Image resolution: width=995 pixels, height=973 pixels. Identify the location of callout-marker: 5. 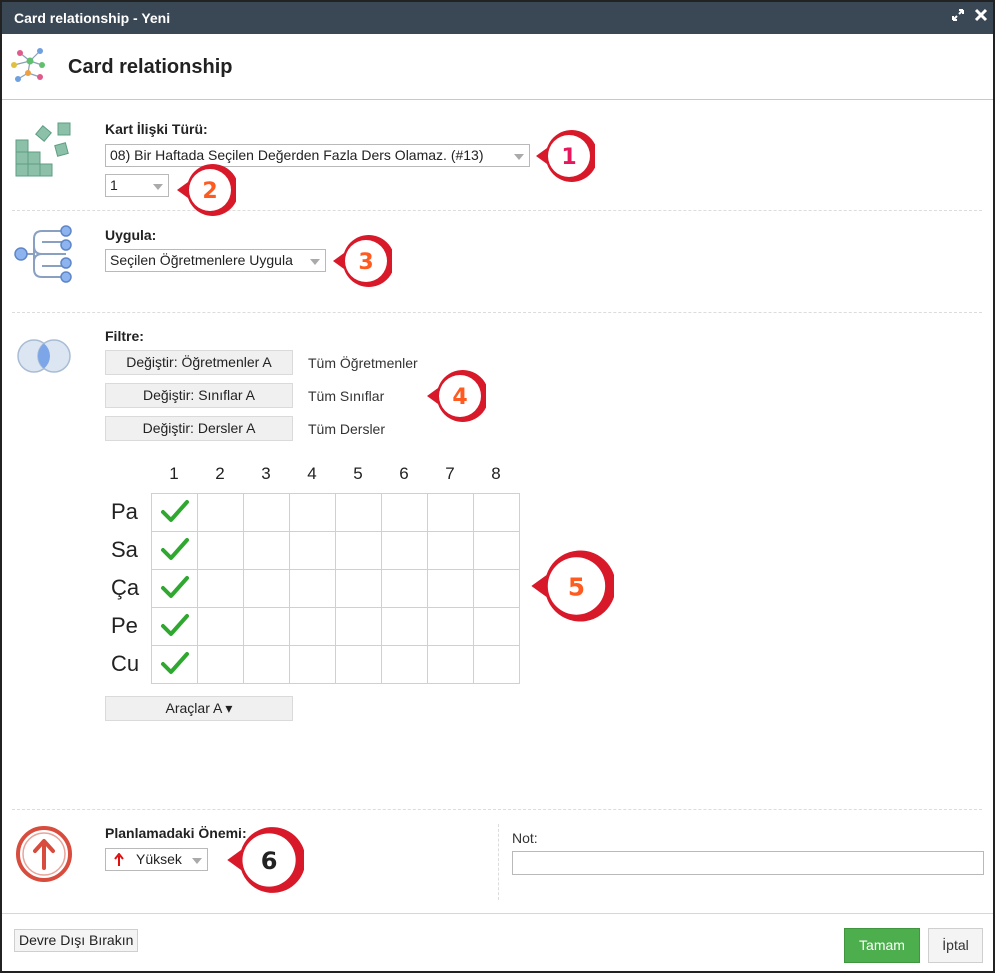
(572, 586).